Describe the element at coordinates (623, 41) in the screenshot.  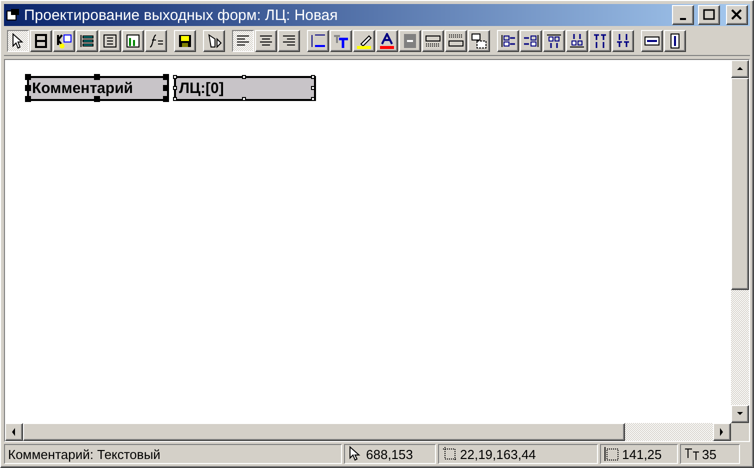
I see `space-bottom-icon` at that location.